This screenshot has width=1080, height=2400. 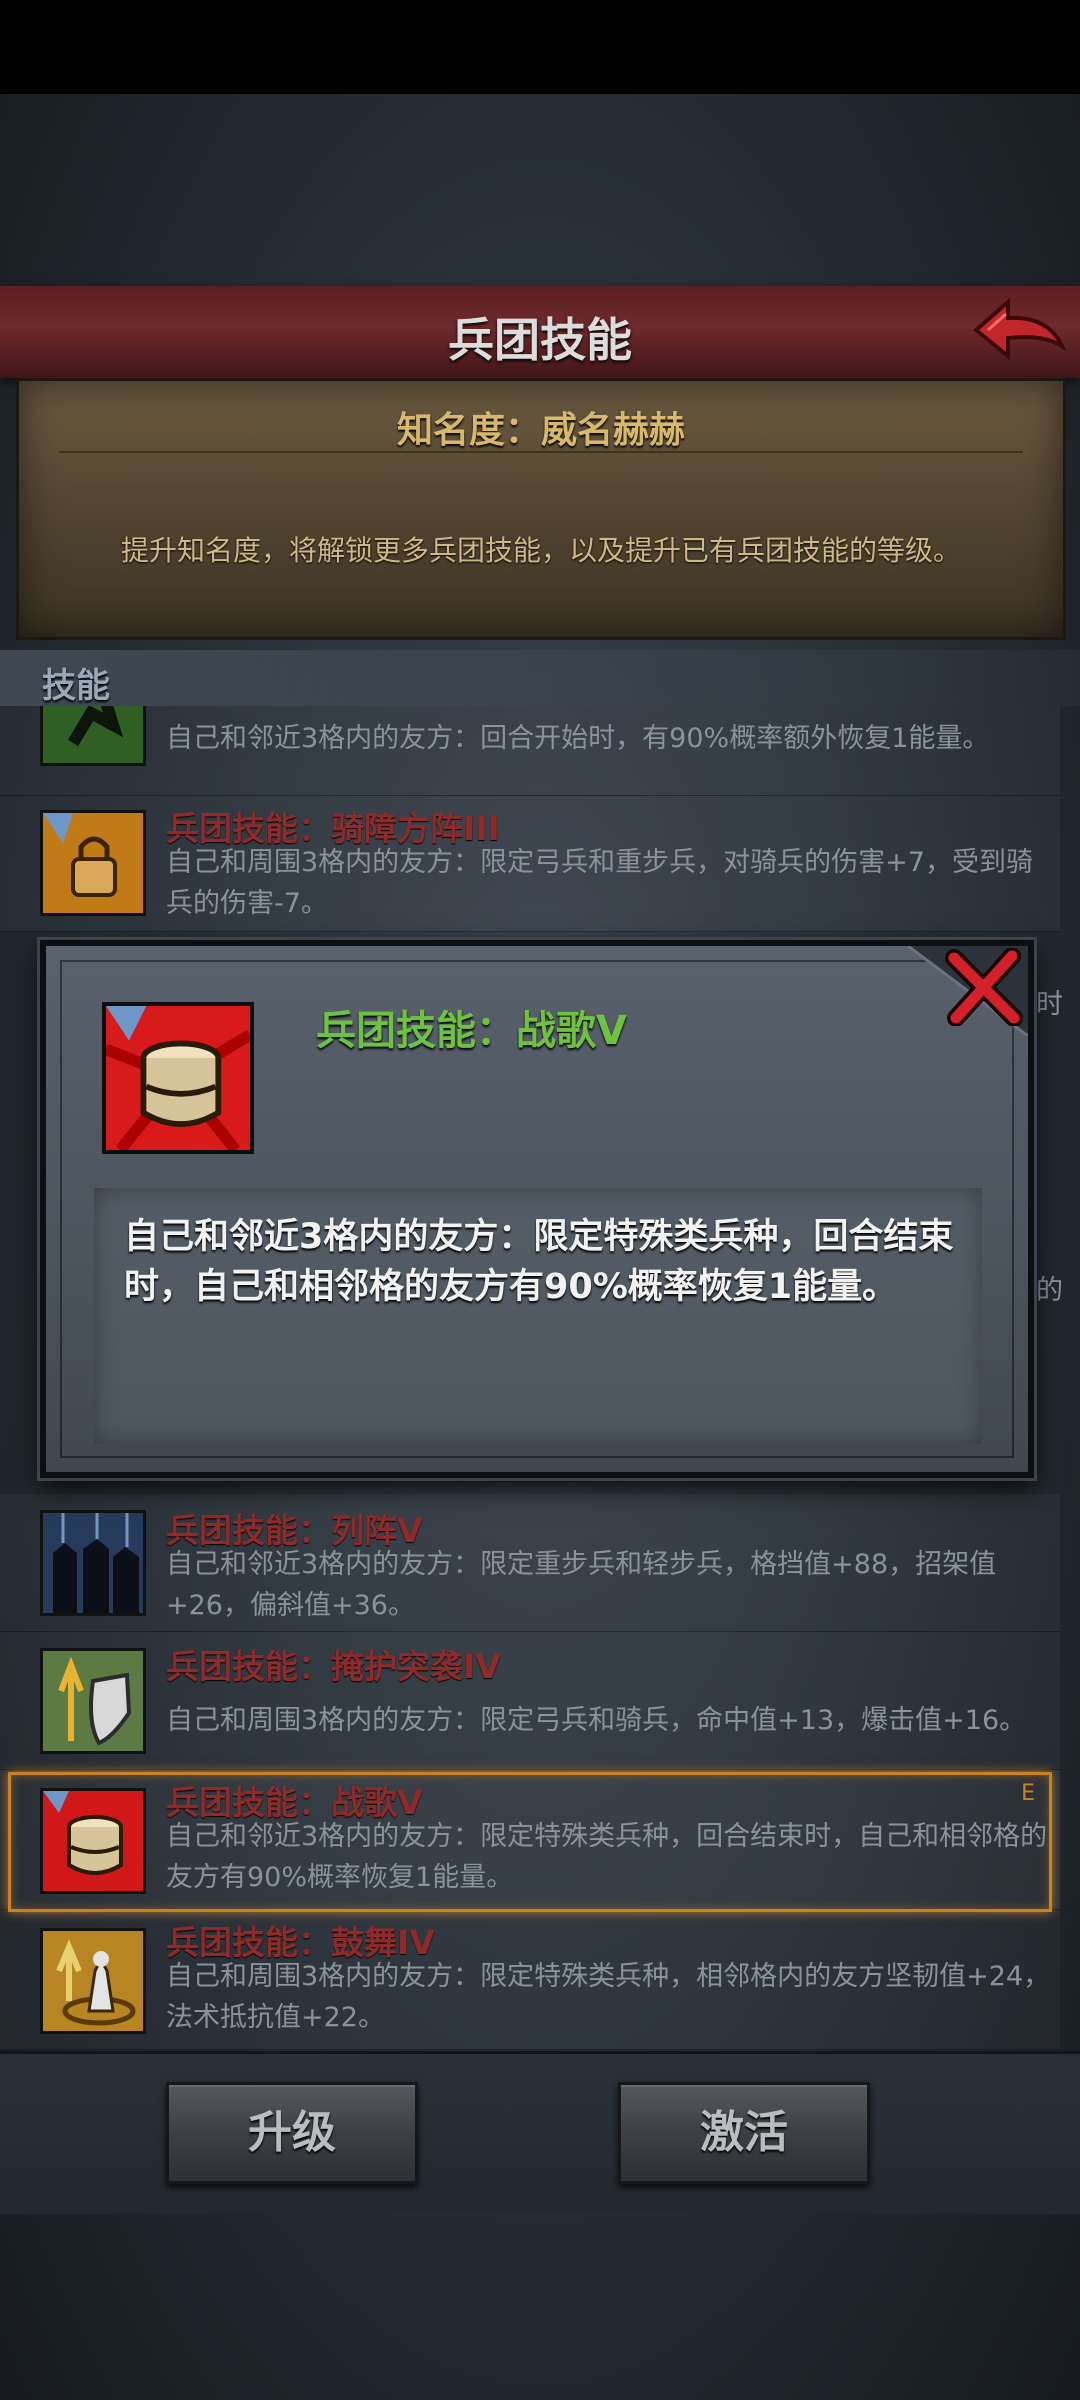 What do you see at coordinates (333, 1666) in the screenshot?
I see `skill-name: 兵团技能：掩护突袭IV` at bounding box center [333, 1666].